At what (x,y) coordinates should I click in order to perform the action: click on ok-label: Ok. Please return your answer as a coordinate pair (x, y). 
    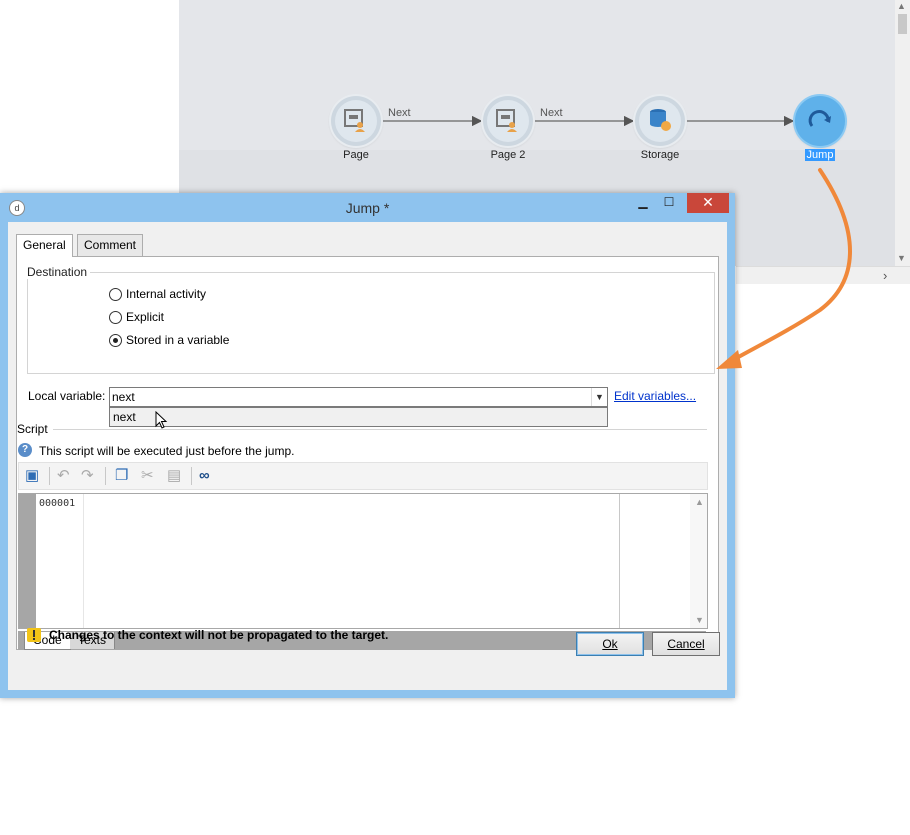
    Looking at the image, I should click on (610, 644).